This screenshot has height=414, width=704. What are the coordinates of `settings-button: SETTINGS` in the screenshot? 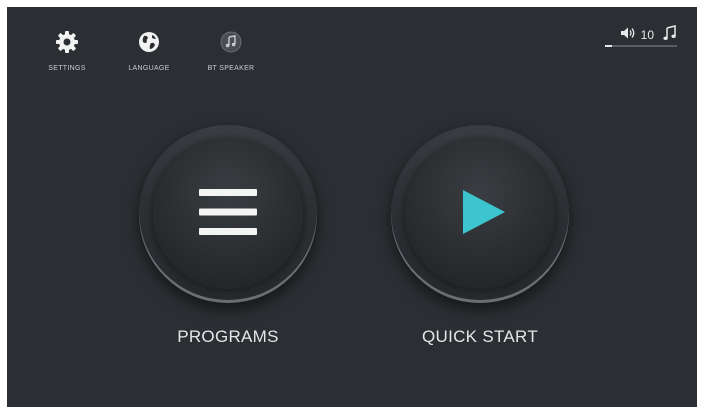 It's located at (67, 50).